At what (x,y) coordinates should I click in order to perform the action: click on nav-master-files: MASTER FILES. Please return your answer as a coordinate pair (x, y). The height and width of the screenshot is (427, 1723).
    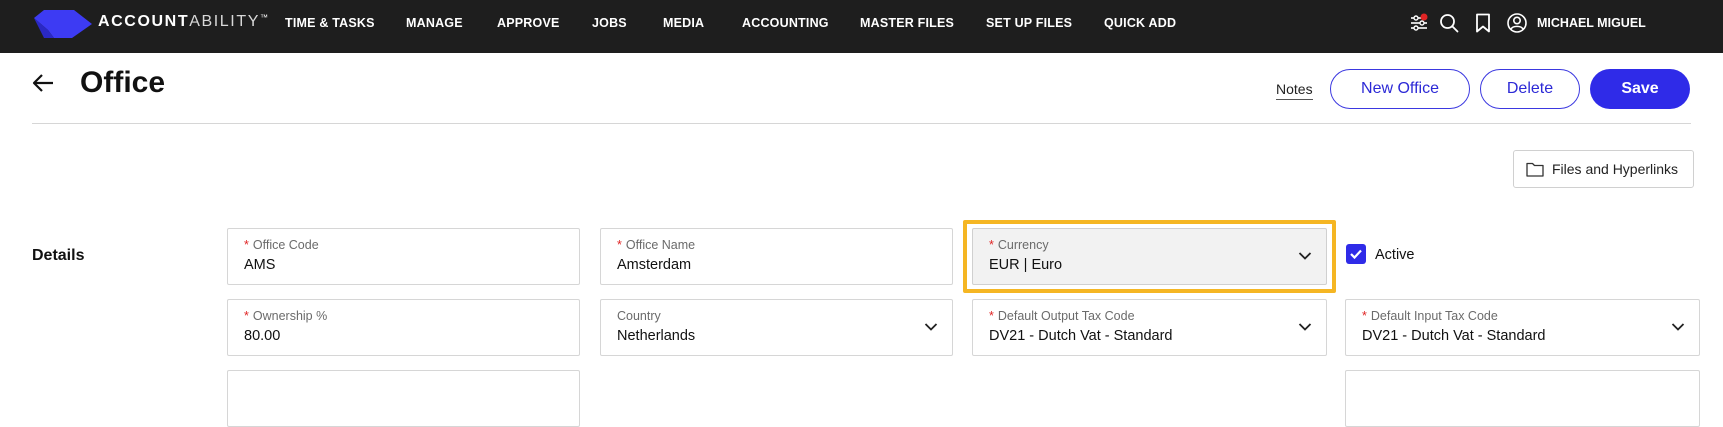
    Looking at the image, I should click on (907, 23).